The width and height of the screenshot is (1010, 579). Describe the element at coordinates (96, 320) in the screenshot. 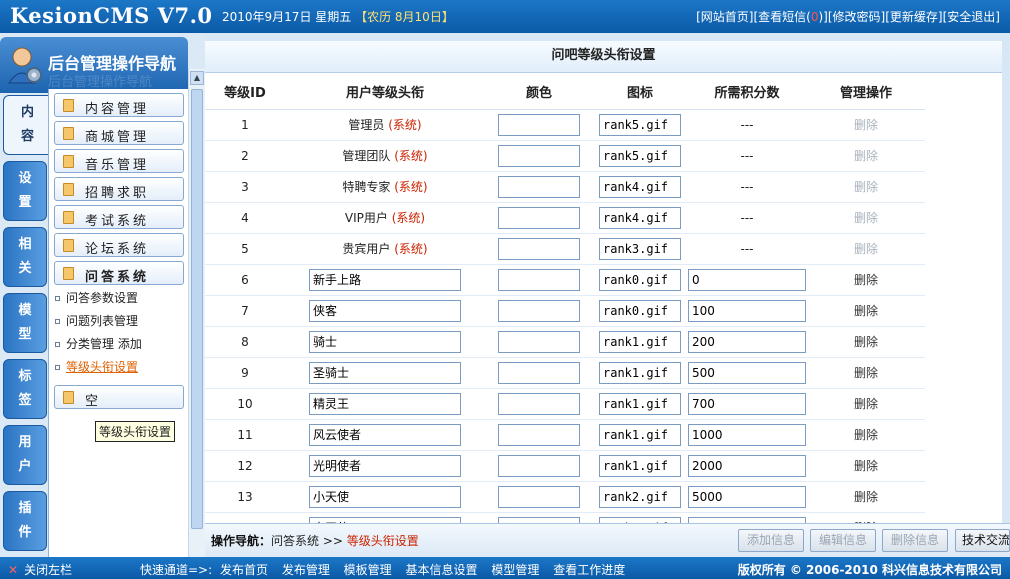

I see `submenu-question-list: 问题列表管理` at that location.